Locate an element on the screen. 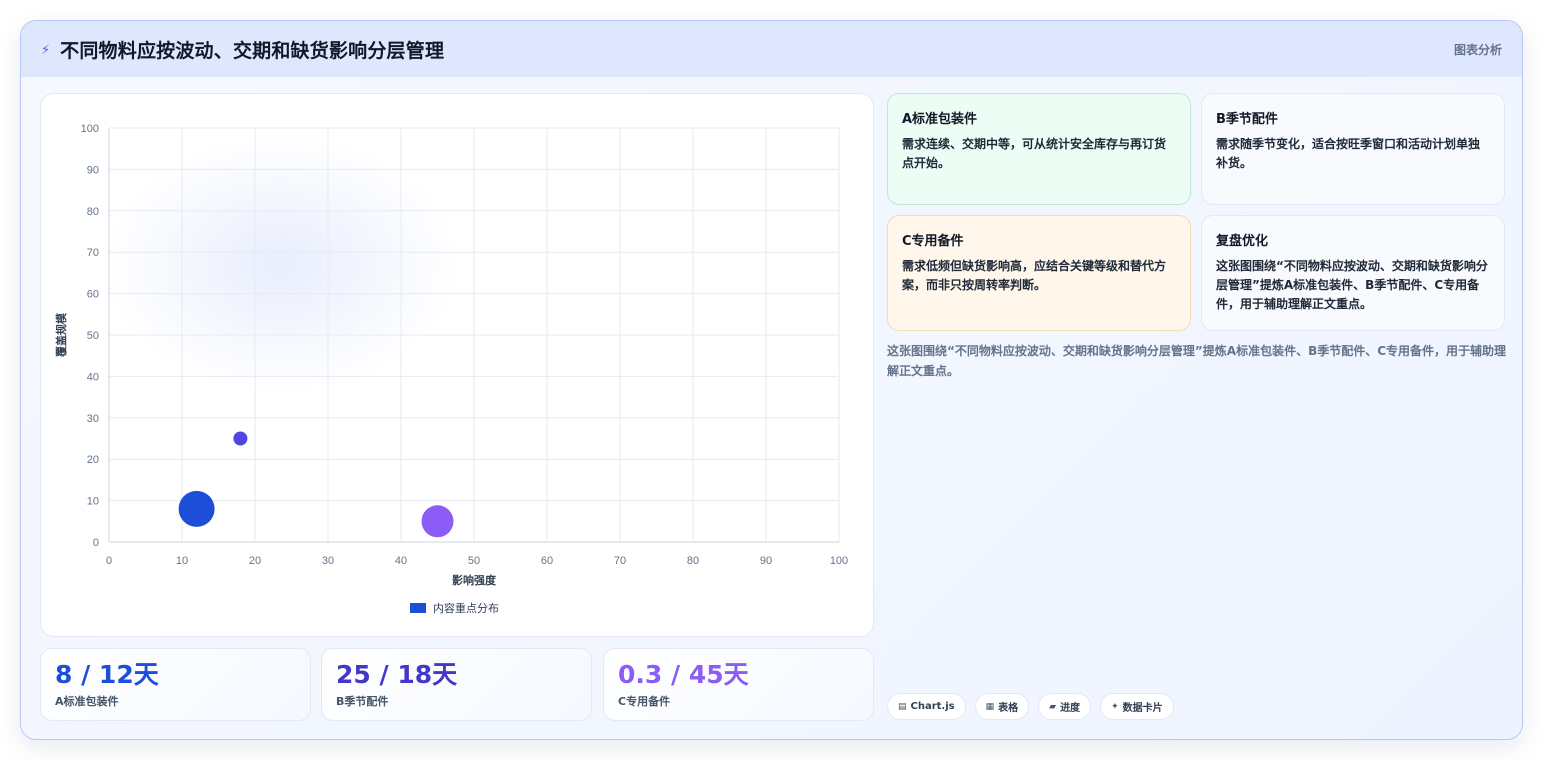 The image size is (1543, 760). x-tick-label: 80 is located at coordinates (693, 561).